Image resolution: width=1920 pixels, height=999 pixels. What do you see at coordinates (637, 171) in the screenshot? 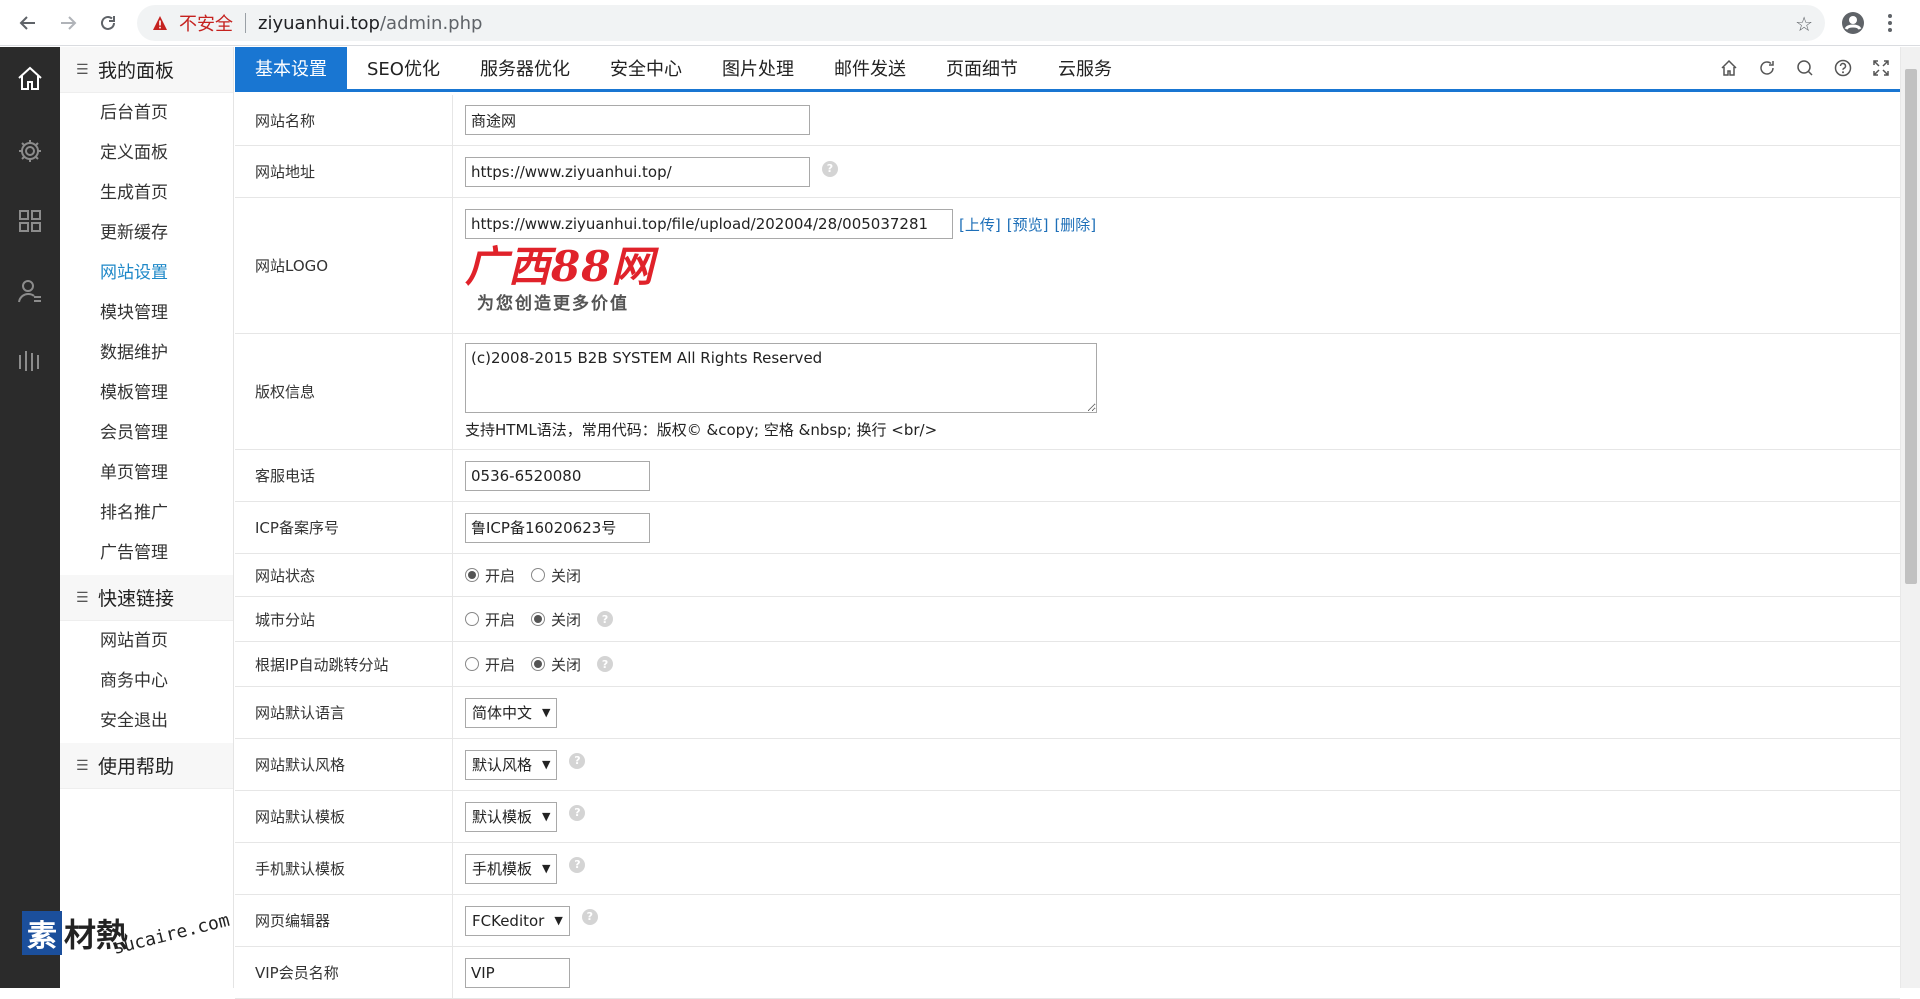
I see `site-url-input: https://www.ziyuanhui.top/` at bounding box center [637, 171].